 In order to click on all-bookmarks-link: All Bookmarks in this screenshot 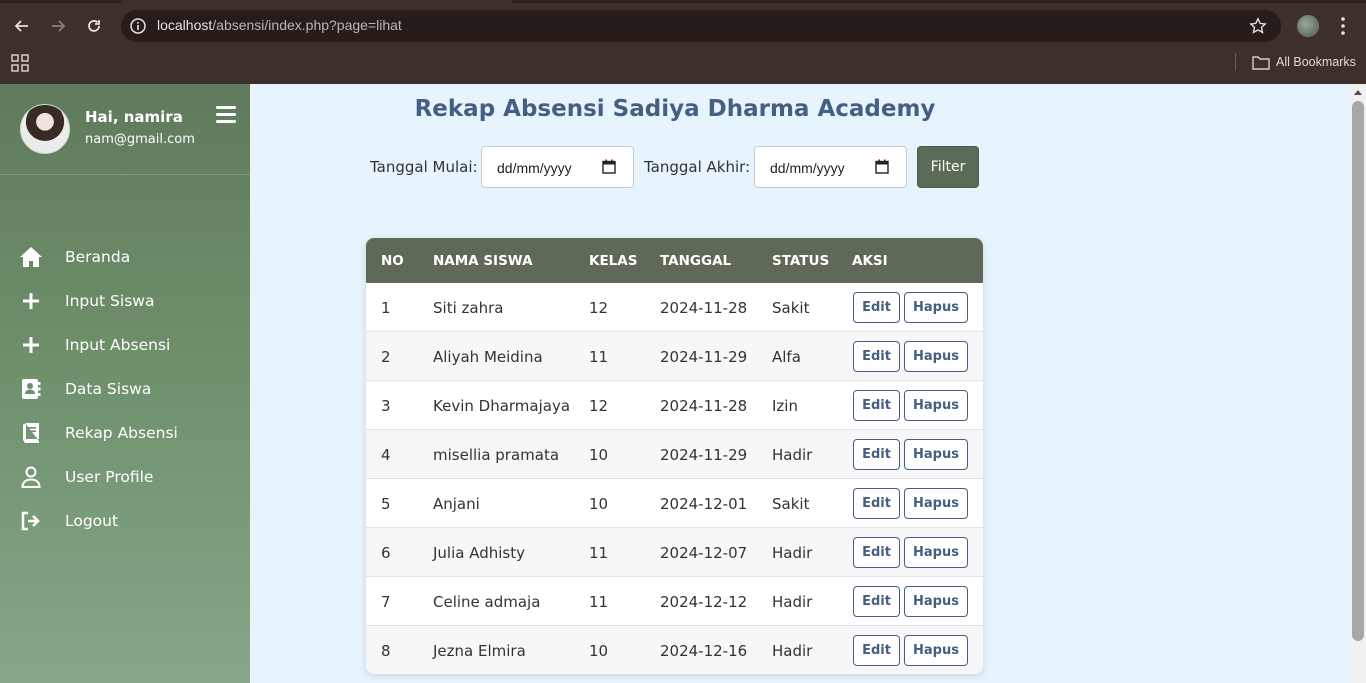, I will do `click(1316, 62)`.